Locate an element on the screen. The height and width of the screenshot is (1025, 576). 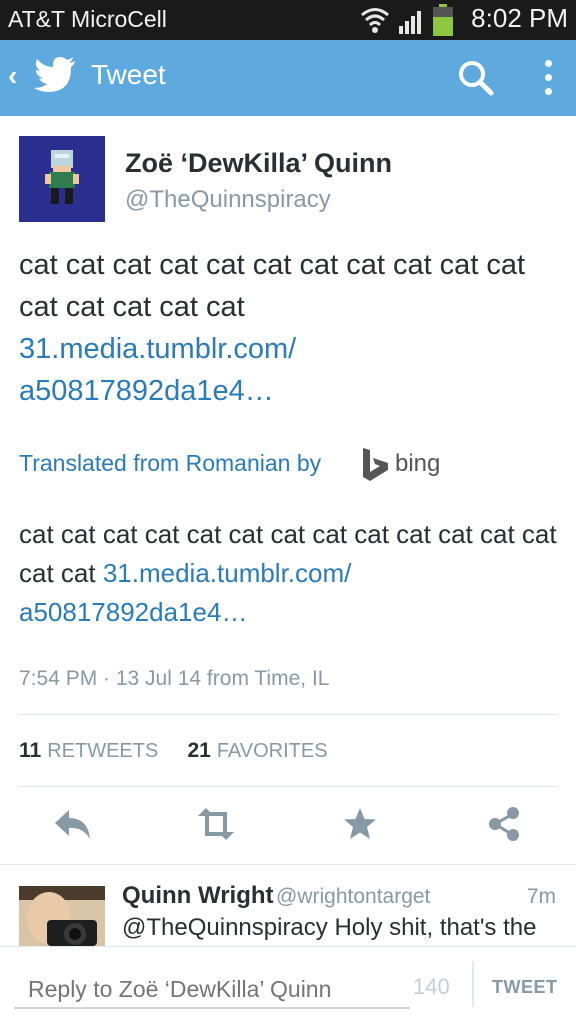
reply-input is located at coordinates (212, 990).